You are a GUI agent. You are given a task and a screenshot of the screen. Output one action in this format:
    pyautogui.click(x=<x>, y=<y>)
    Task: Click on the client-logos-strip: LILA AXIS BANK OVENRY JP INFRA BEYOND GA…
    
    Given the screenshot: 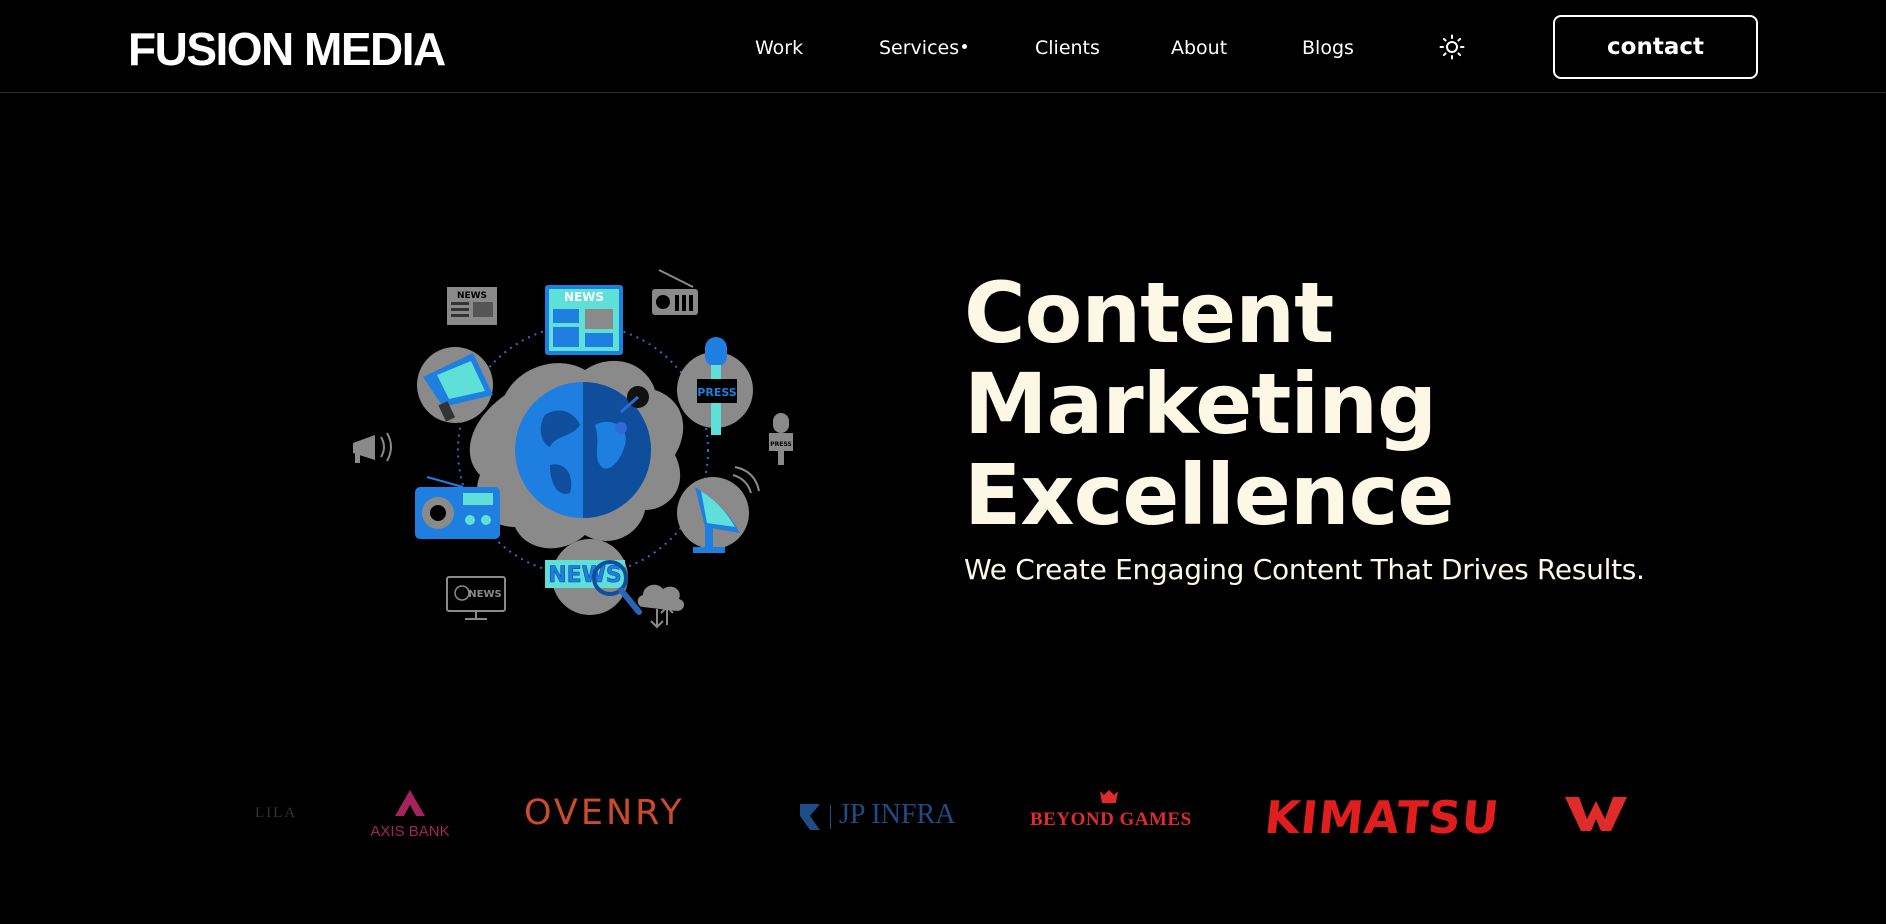 What is the action you would take?
    pyautogui.click(x=943, y=820)
    